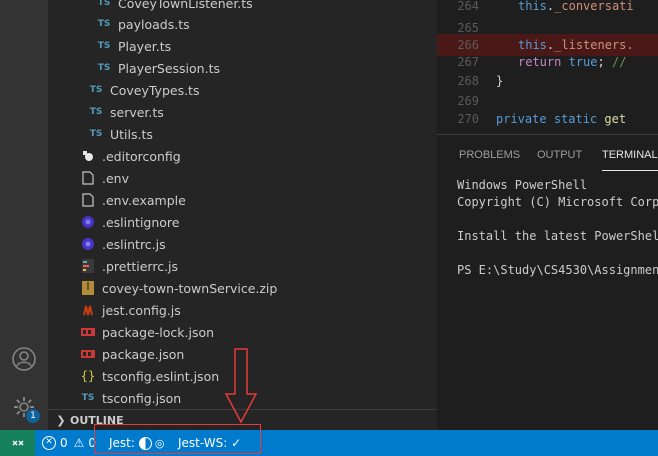  I want to click on line-number: 268, so click(468, 81).